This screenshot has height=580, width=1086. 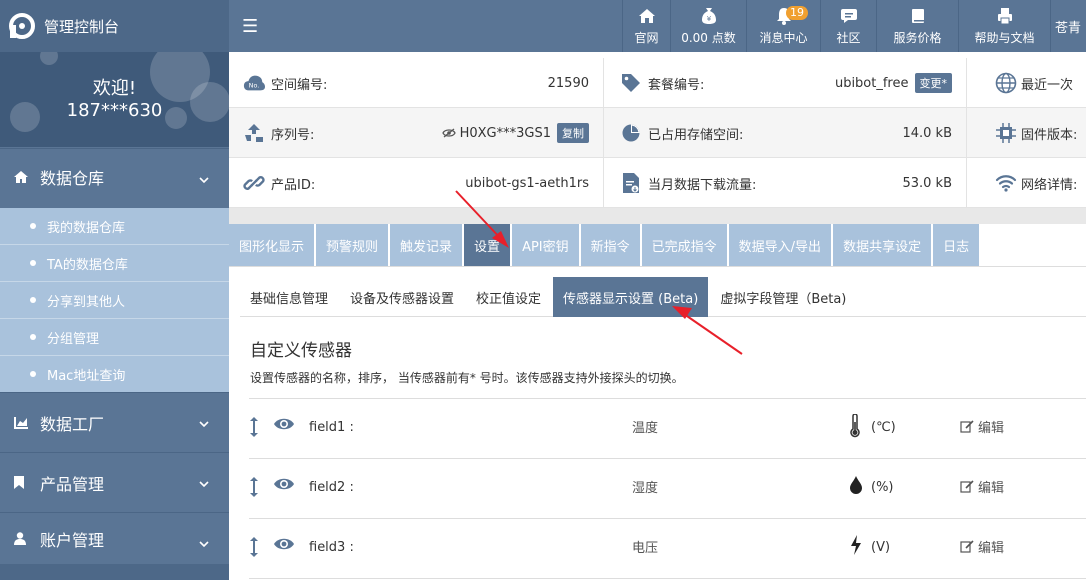 I want to click on nav-community-label: 社区, so click(x=848, y=38).